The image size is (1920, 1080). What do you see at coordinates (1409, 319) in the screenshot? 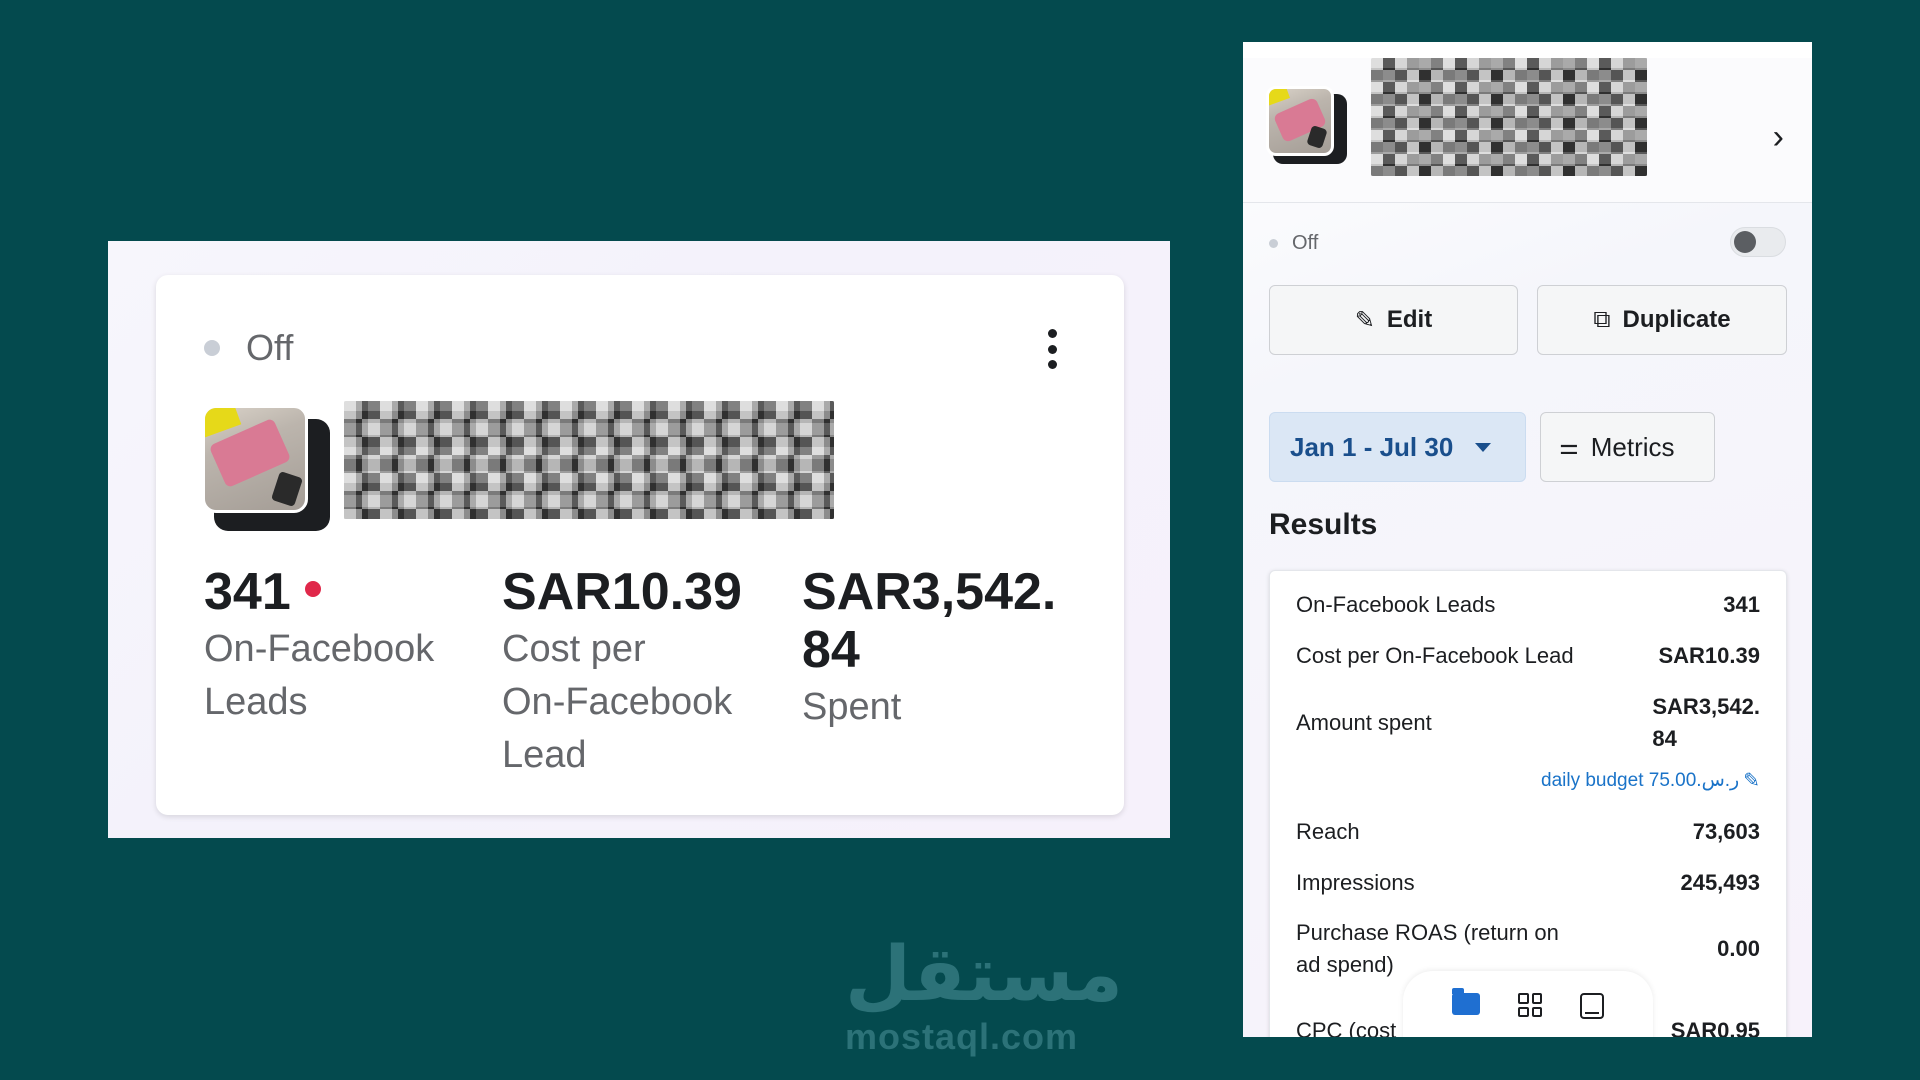
I see `edit-label: Edit` at bounding box center [1409, 319].